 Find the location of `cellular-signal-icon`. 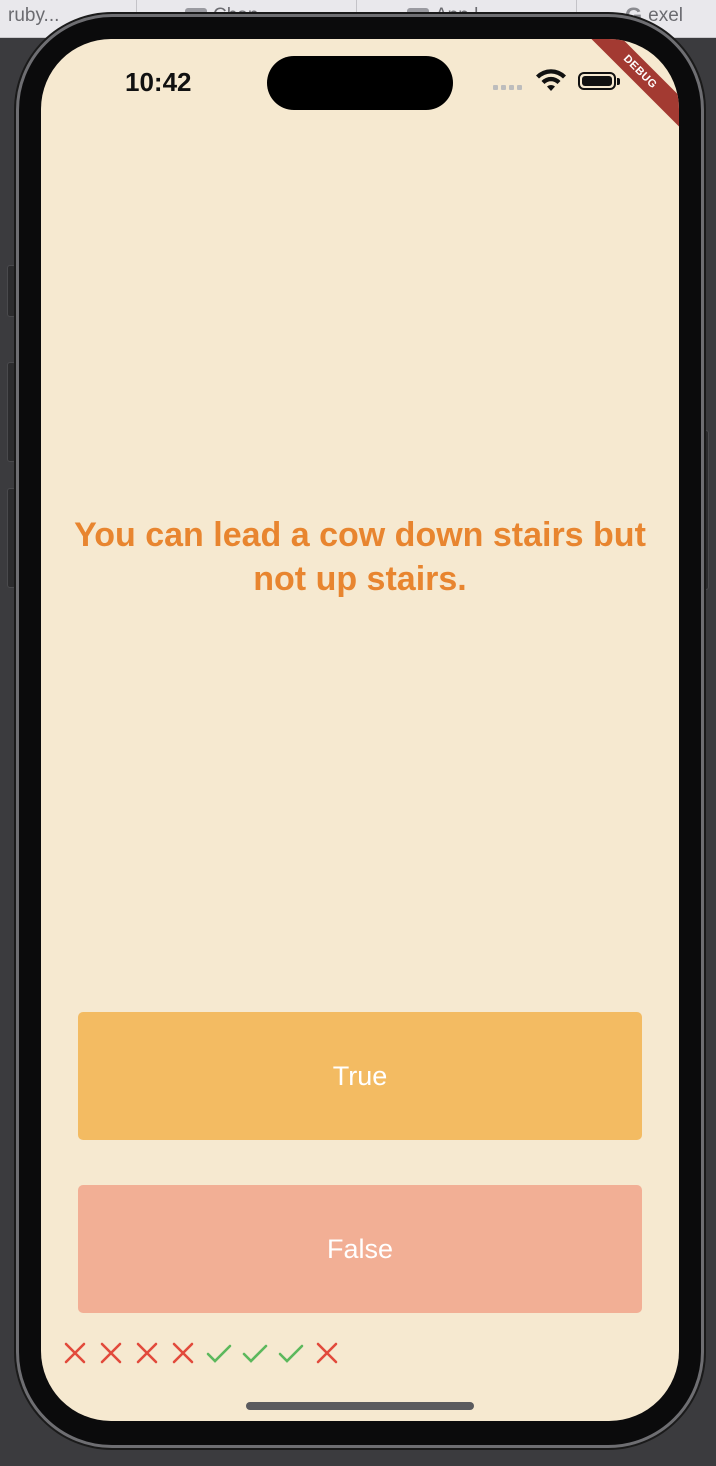

cellular-signal-icon is located at coordinates (507, 87).